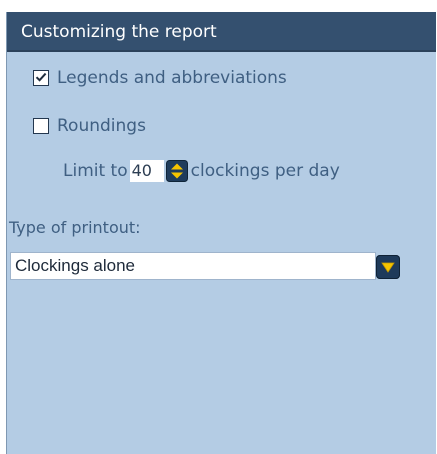 Image resolution: width=437 pixels, height=454 pixels. What do you see at coordinates (95, 171) in the screenshot?
I see `limit-prefix-label: Limit to` at bounding box center [95, 171].